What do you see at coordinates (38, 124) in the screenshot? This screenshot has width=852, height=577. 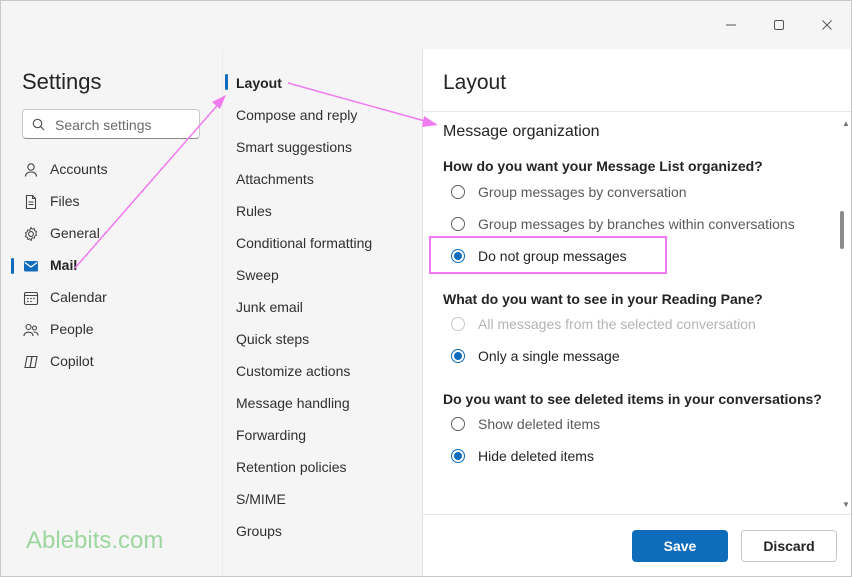 I see `search-icon` at bounding box center [38, 124].